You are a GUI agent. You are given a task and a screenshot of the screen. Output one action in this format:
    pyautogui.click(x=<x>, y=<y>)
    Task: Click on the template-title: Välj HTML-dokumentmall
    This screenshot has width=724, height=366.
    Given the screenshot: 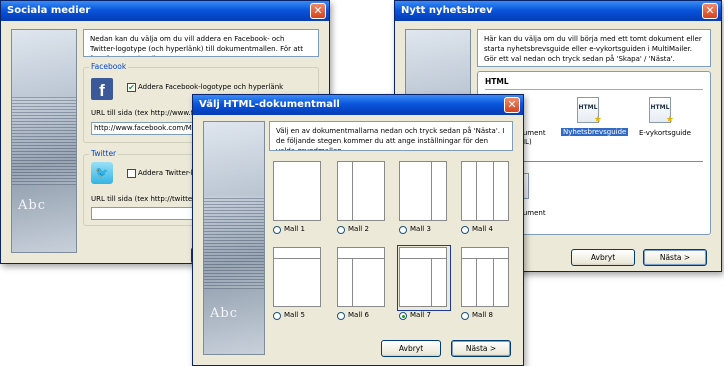 What is the action you would take?
    pyautogui.click(x=269, y=104)
    